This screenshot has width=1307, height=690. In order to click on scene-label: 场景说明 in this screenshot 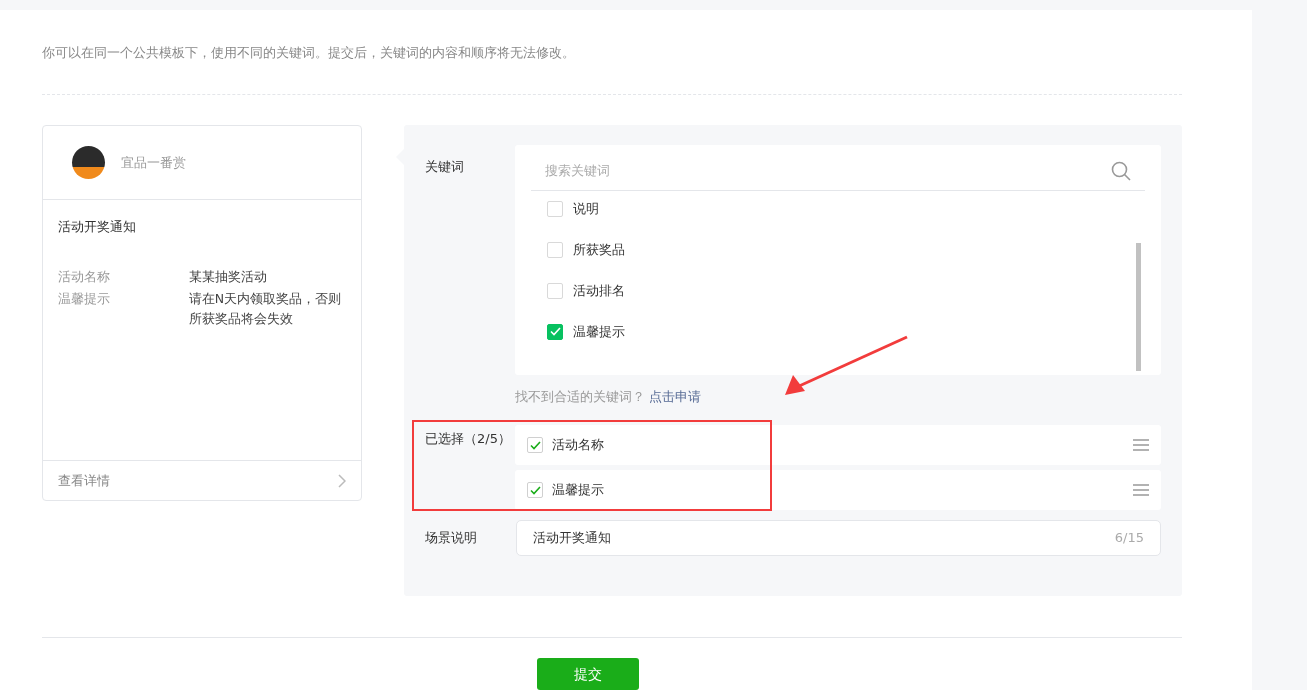, I will do `click(451, 538)`.